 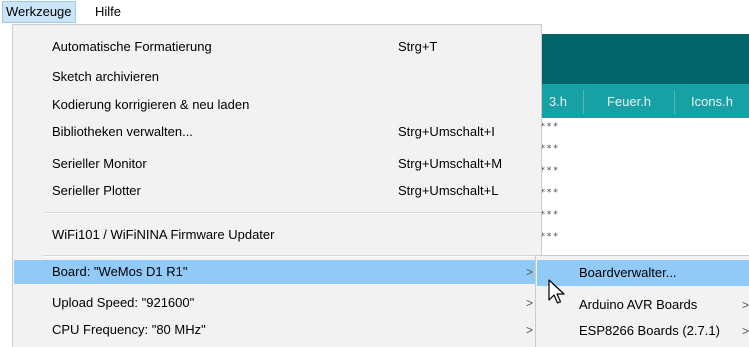 I want to click on menu-item-label: Serieller Monitor, so click(x=99, y=163).